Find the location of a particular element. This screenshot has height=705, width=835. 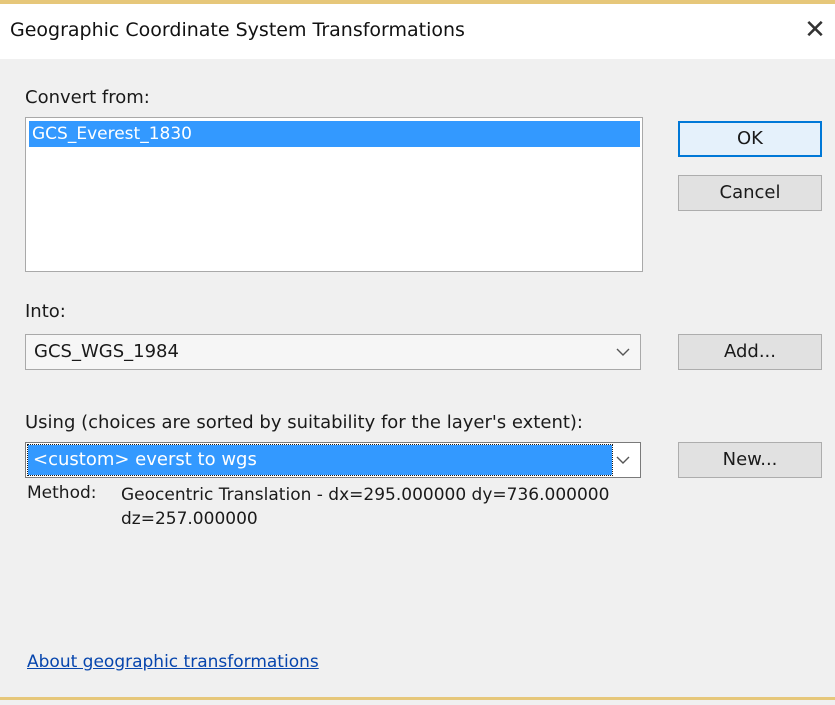

cancel-button: Cancel is located at coordinates (750, 193).